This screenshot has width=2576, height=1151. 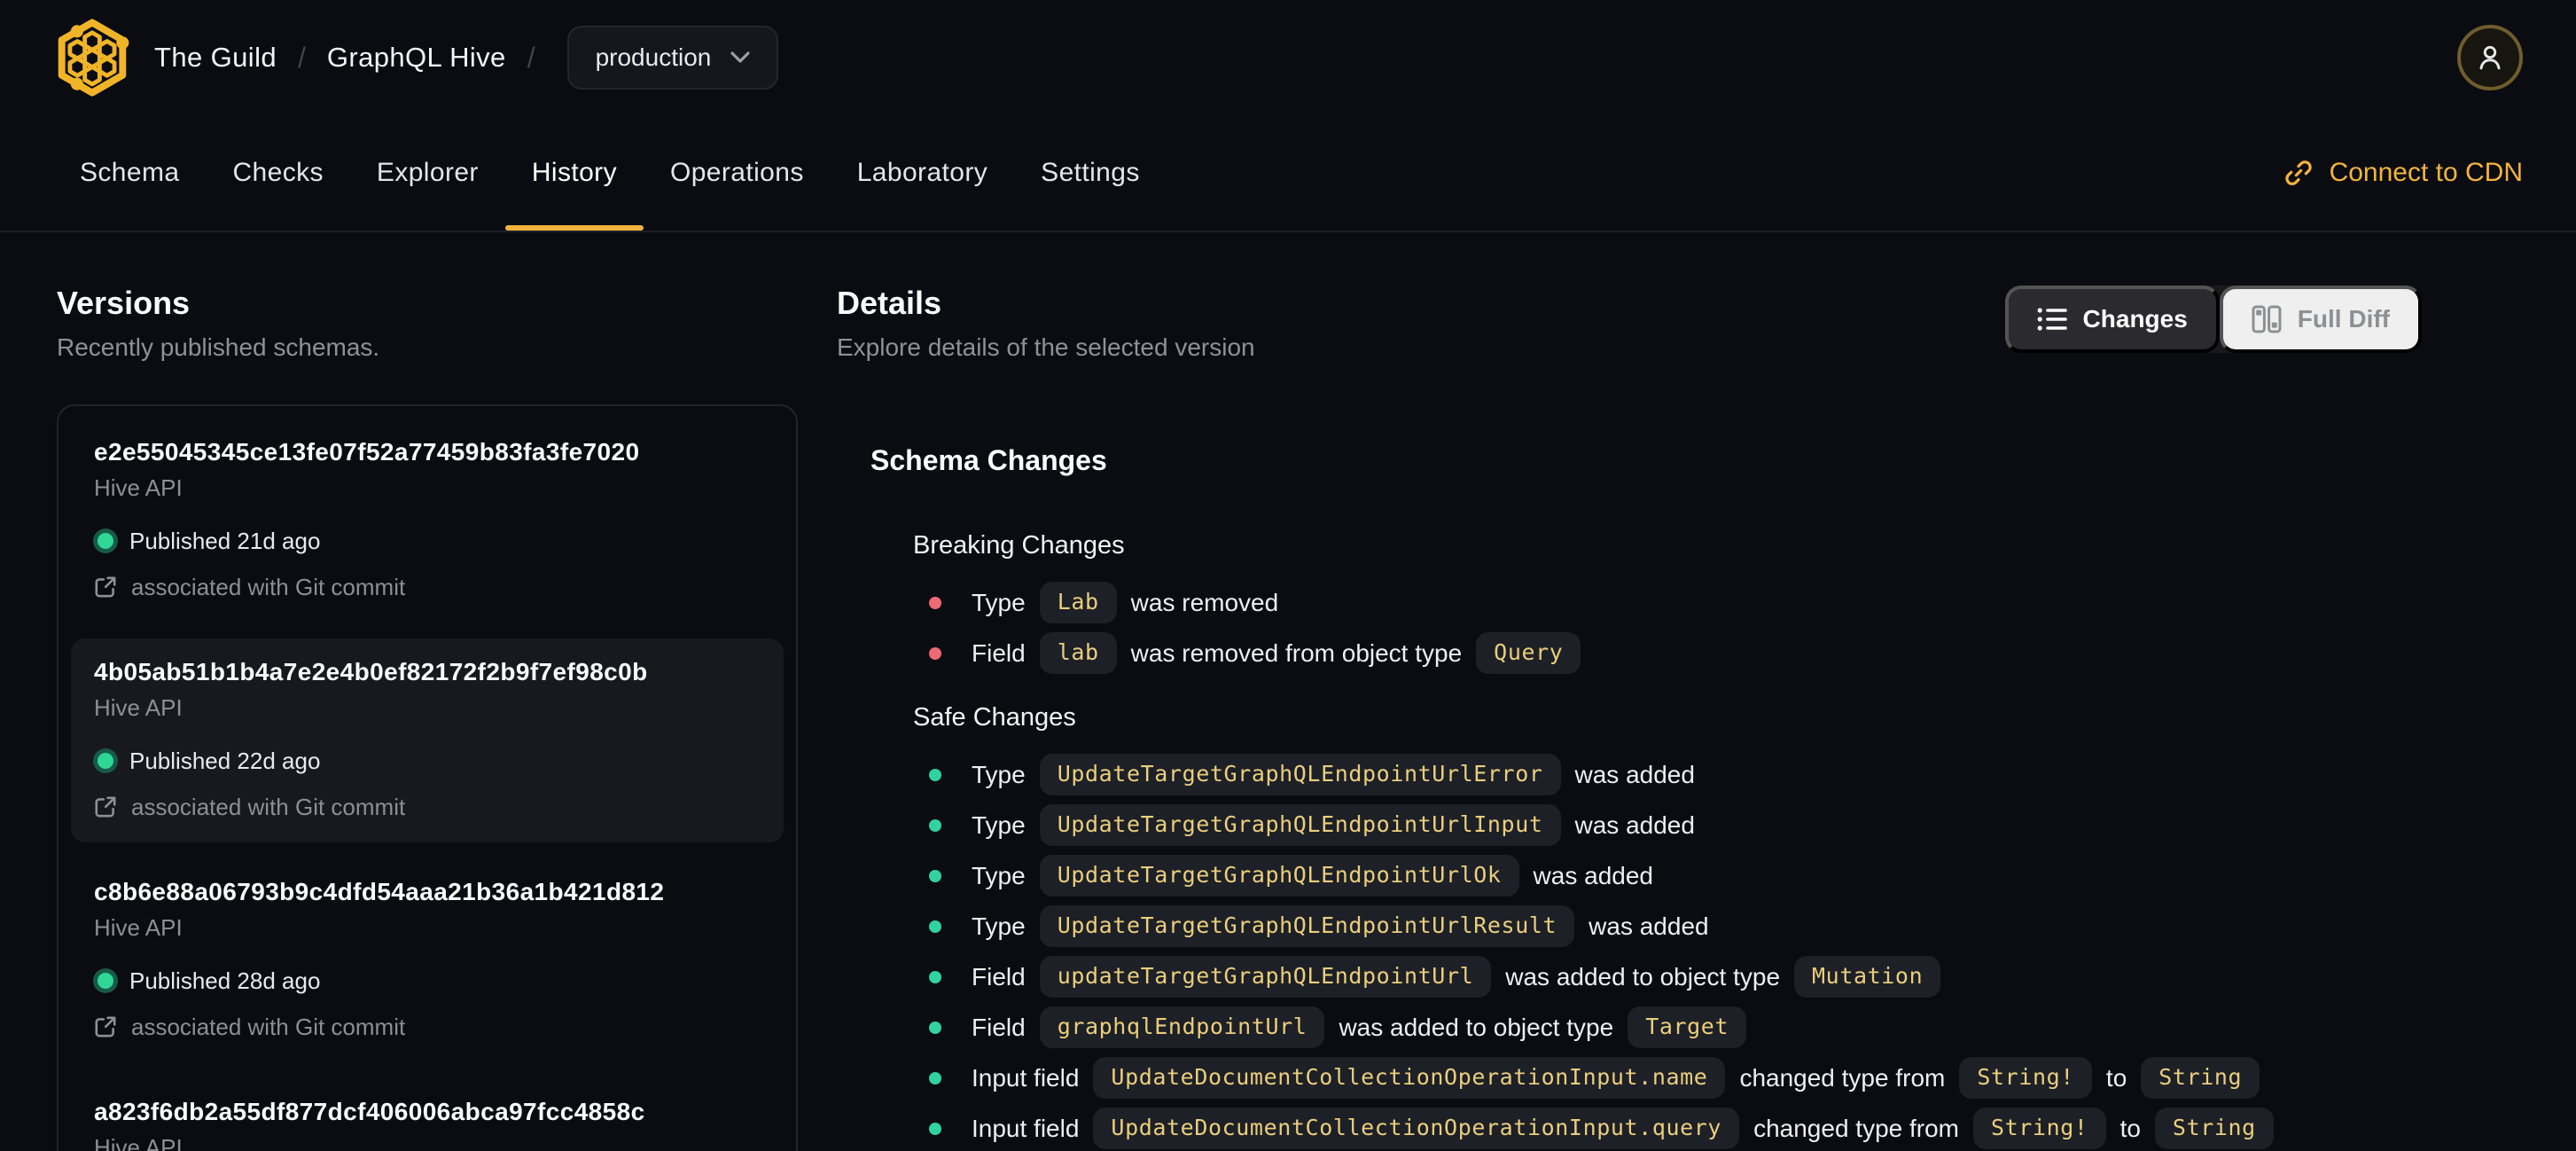 What do you see at coordinates (1687, 1027) in the screenshot?
I see `code-chip: Target` at bounding box center [1687, 1027].